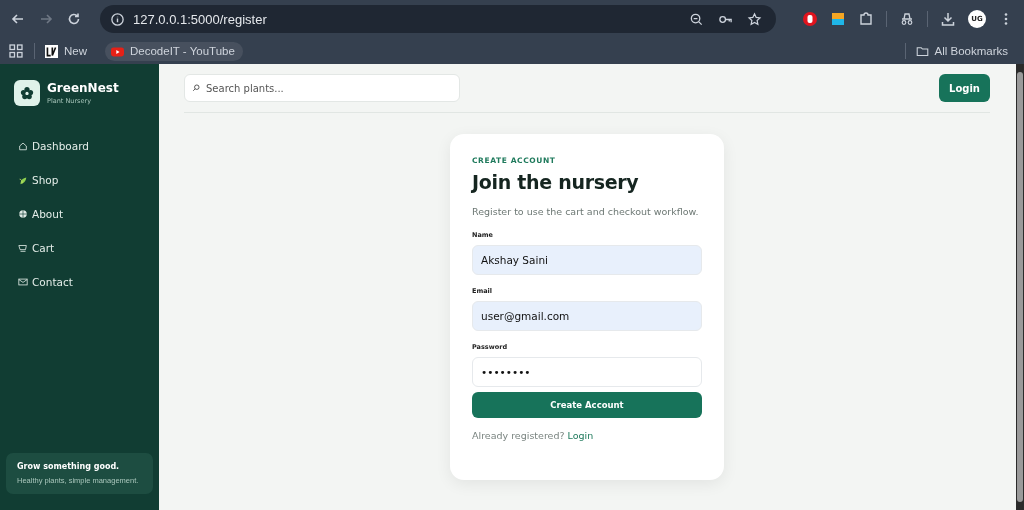  What do you see at coordinates (117, 51) in the screenshot?
I see `play-icon` at bounding box center [117, 51].